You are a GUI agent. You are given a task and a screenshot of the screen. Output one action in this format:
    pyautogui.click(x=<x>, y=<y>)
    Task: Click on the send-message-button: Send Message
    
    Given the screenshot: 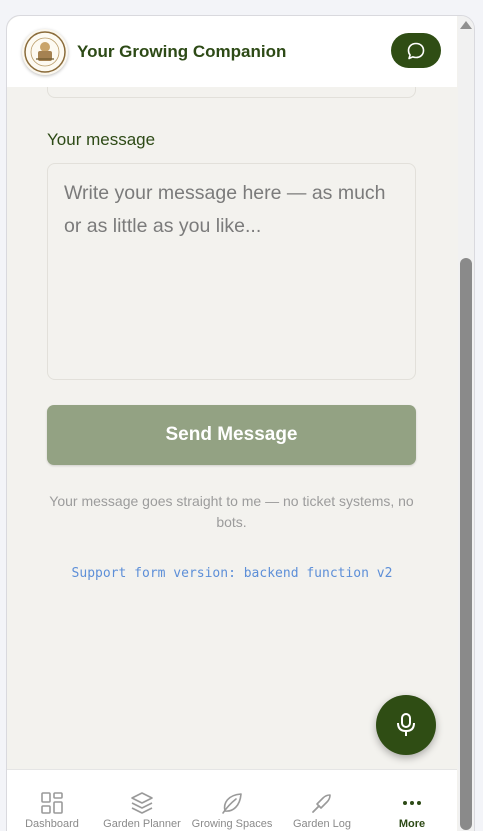 What is the action you would take?
    pyautogui.click(x=231, y=435)
    